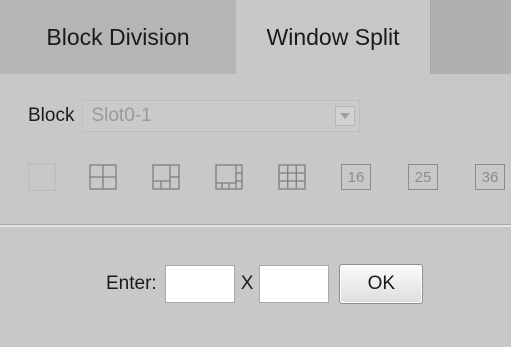 The height and width of the screenshot is (347, 511). Describe the element at coordinates (345, 116) in the screenshot. I see `chevron-down-icon` at that location.